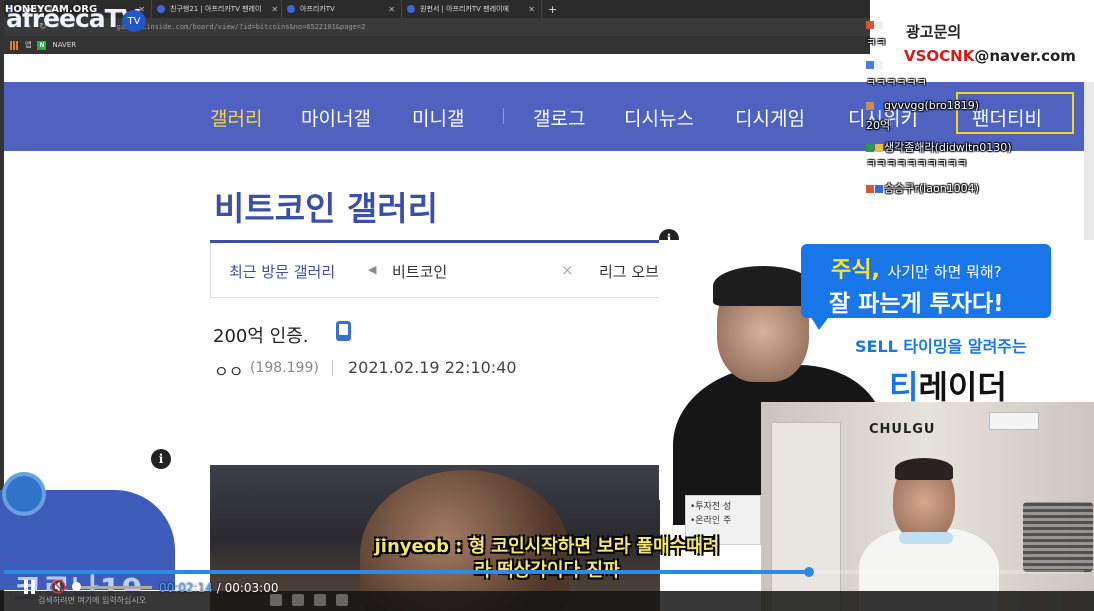 This screenshot has width=1094, height=611. I want to click on recent-visit-item: 리그 오브, so click(629, 271).